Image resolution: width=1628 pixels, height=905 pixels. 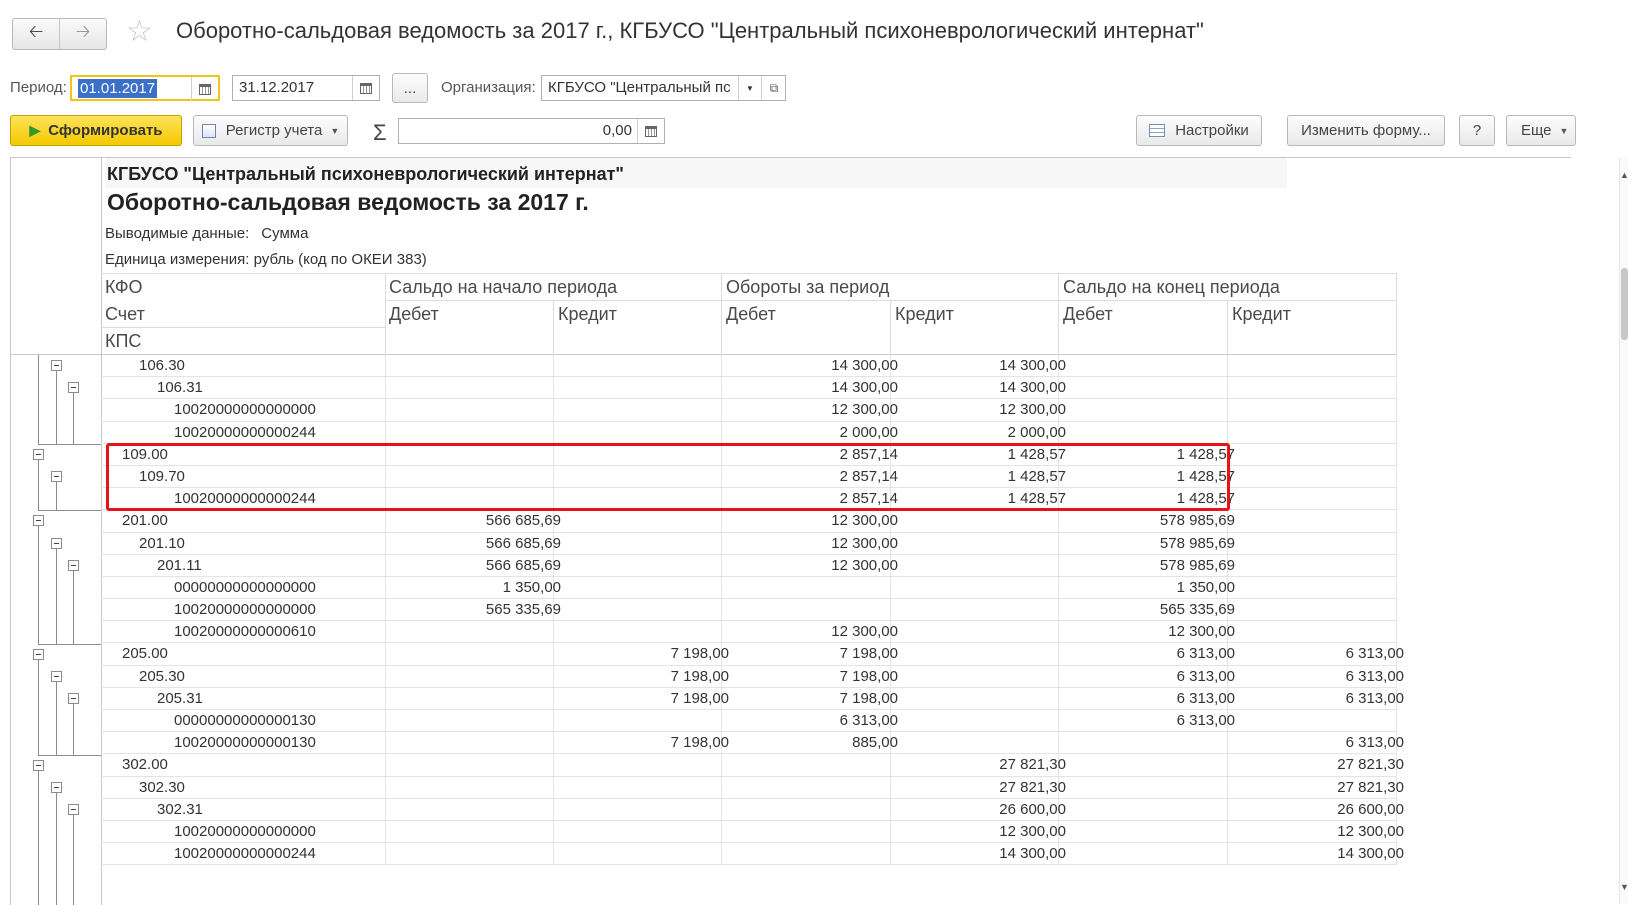 What do you see at coordinates (749, 88) in the screenshot?
I see `dropdown-arrow-icon: ▼` at bounding box center [749, 88].